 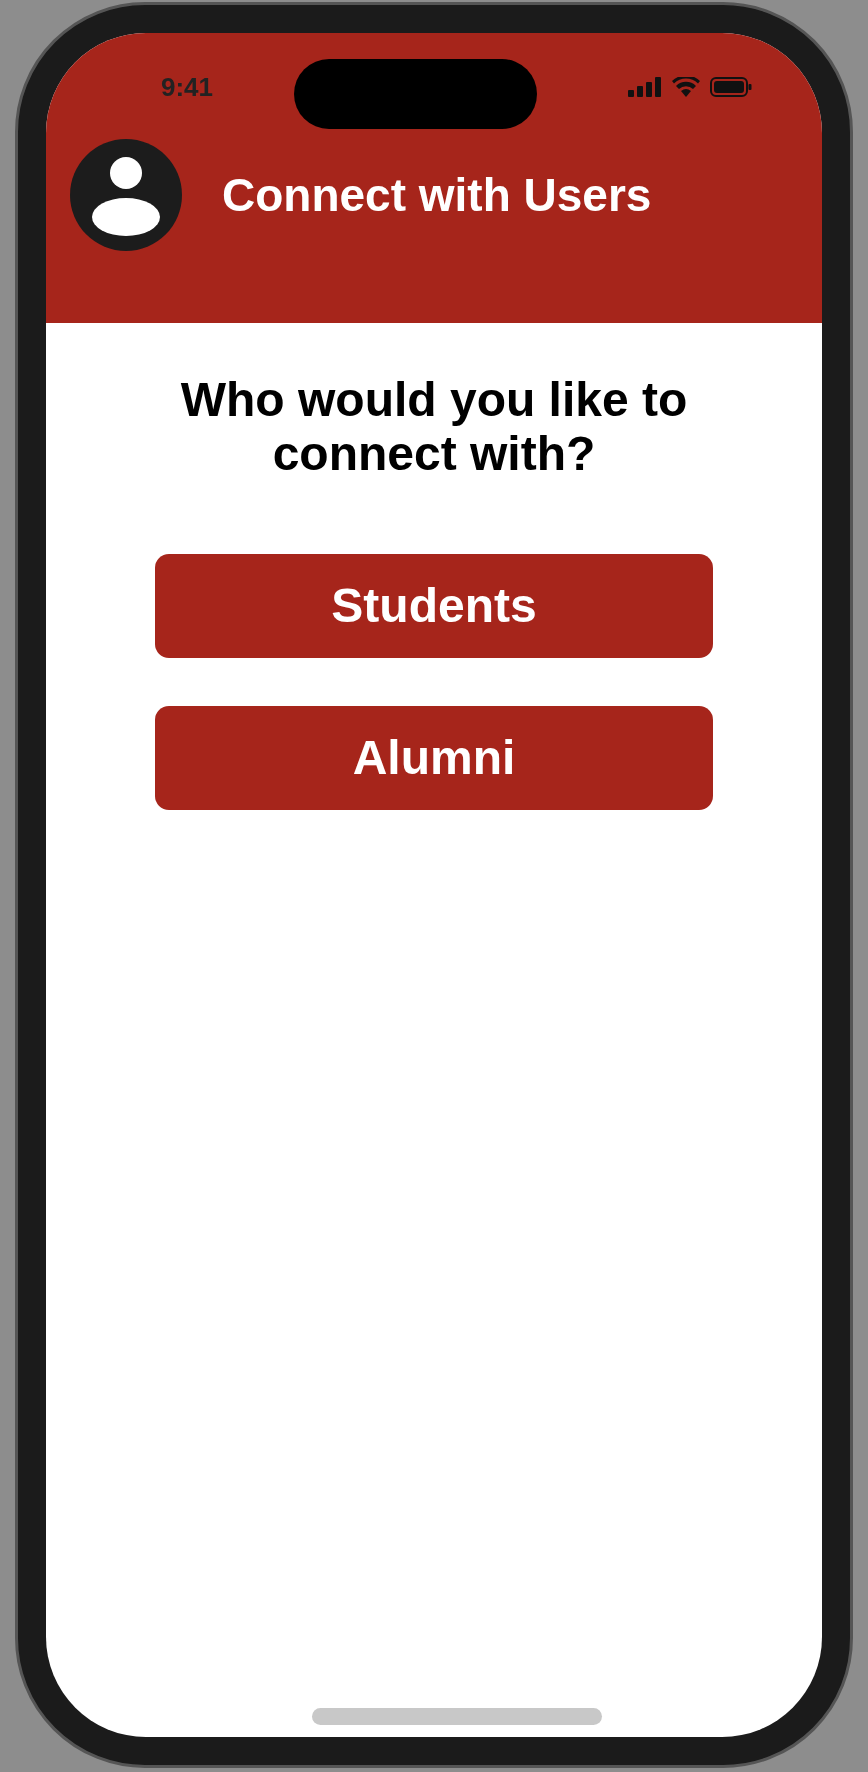 What do you see at coordinates (187, 87) in the screenshot?
I see `status-time: 9:41` at bounding box center [187, 87].